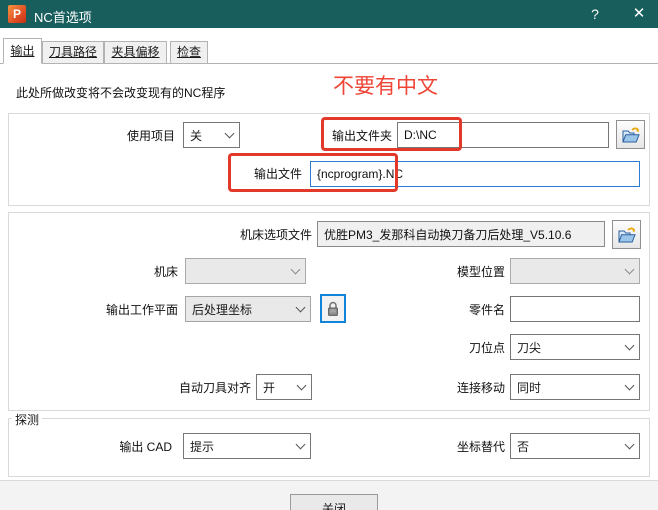 The height and width of the screenshot is (510, 658). What do you see at coordinates (121, 93) in the screenshot?
I see `changes-note: 此处所做改变将不会改变现有的NC程序` at bounding box center [121, 93].